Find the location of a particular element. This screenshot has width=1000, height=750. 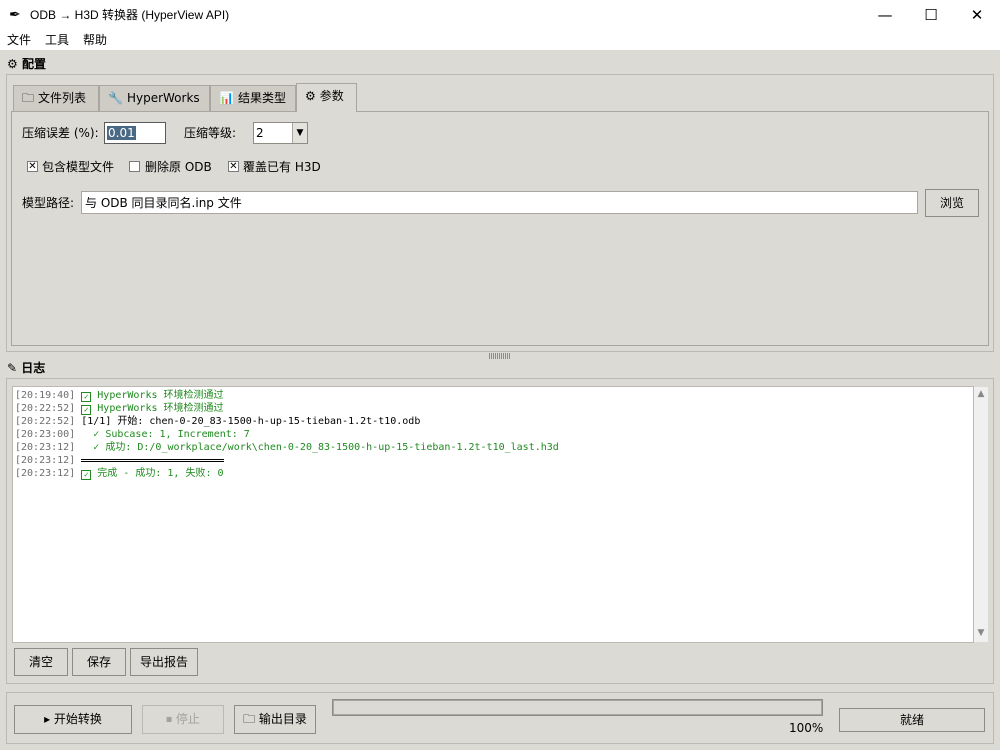

wrench-icon: 🔧 is located at coordinates (115, 98).